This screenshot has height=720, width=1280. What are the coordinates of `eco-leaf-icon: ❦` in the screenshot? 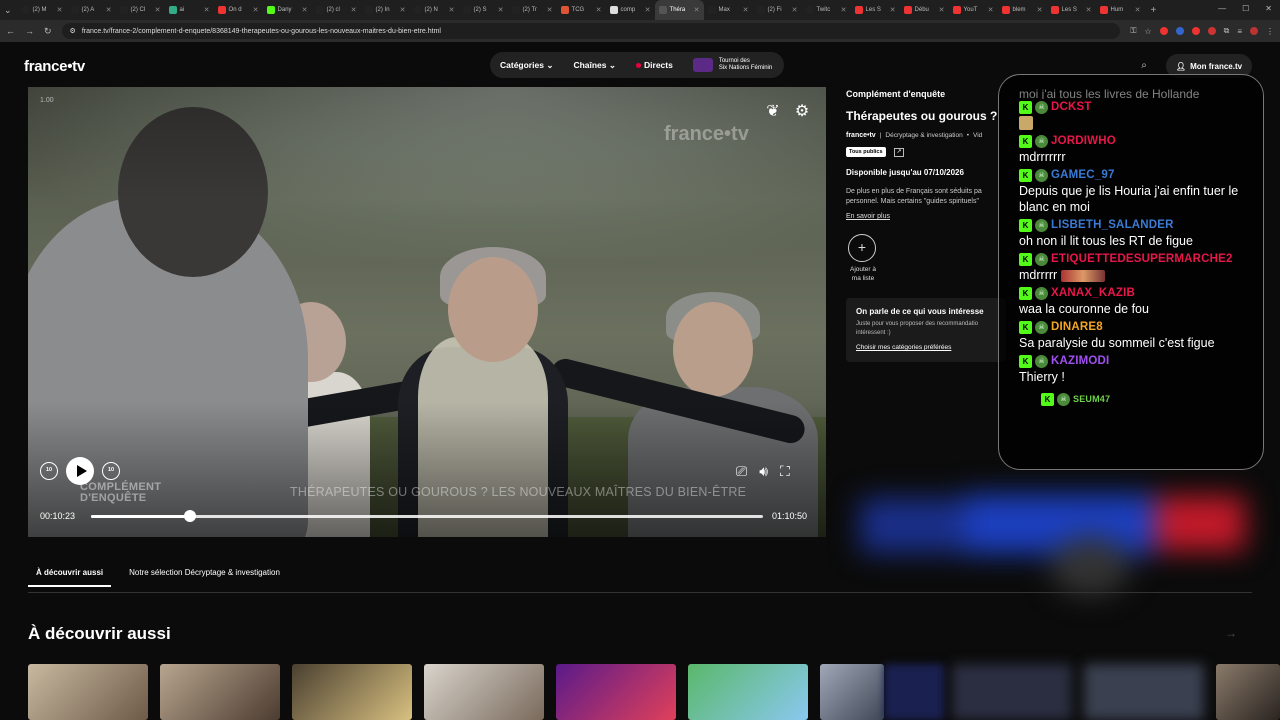 It's located at (773, 112).